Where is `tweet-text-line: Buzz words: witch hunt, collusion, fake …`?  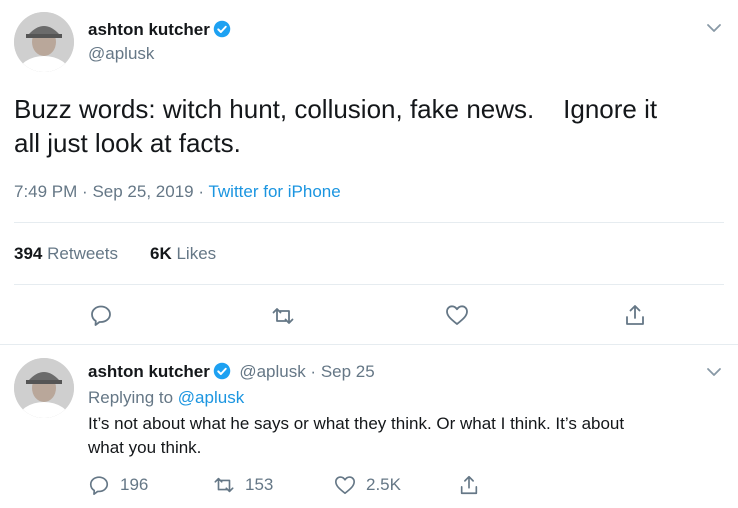 tweet-text-line: Buzz words: witch hunt, collusion, fake … is located at coordinates (336, 109).